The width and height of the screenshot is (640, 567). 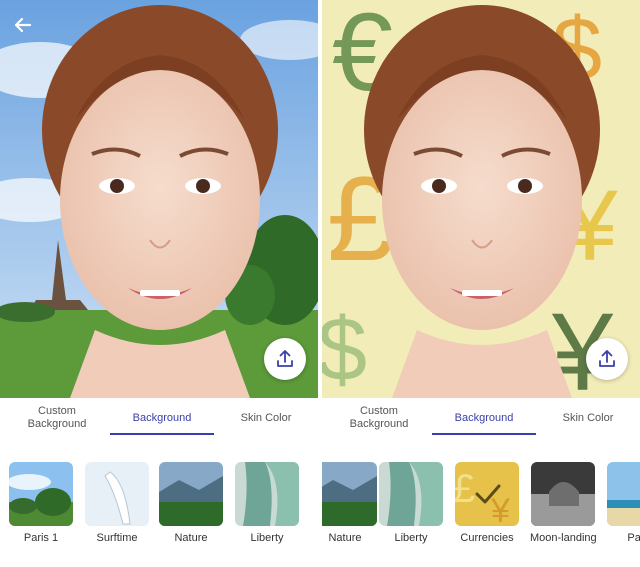 I want to click on thumb-paris-1: Paris 1, so click(x=41, y=506).